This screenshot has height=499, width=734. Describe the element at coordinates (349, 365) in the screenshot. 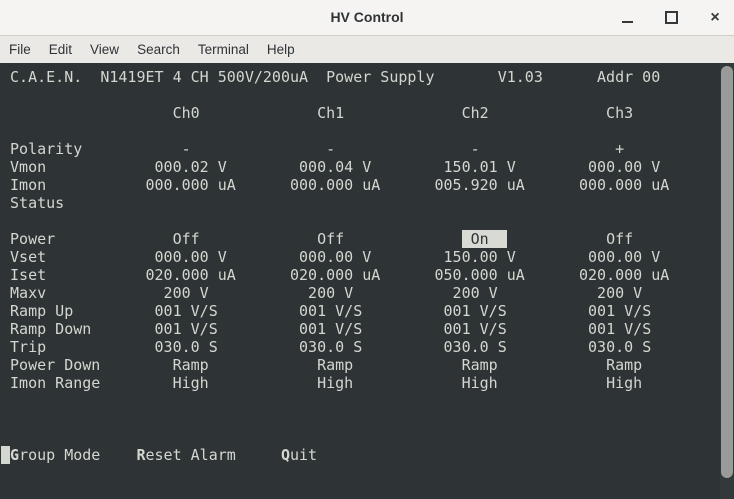

I see `row-power-down: Power Down Ramp Ramp Ramp Ramp` at that location.